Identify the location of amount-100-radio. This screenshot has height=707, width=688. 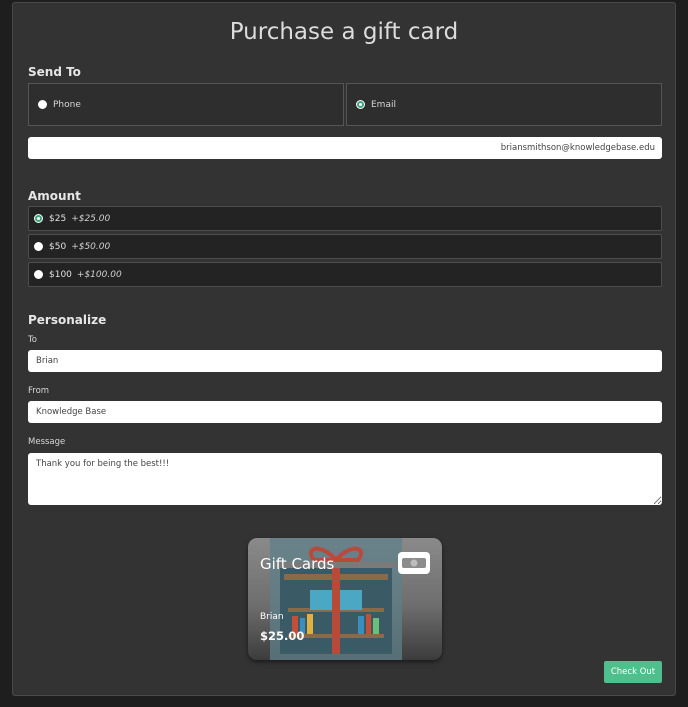
(38, 274).